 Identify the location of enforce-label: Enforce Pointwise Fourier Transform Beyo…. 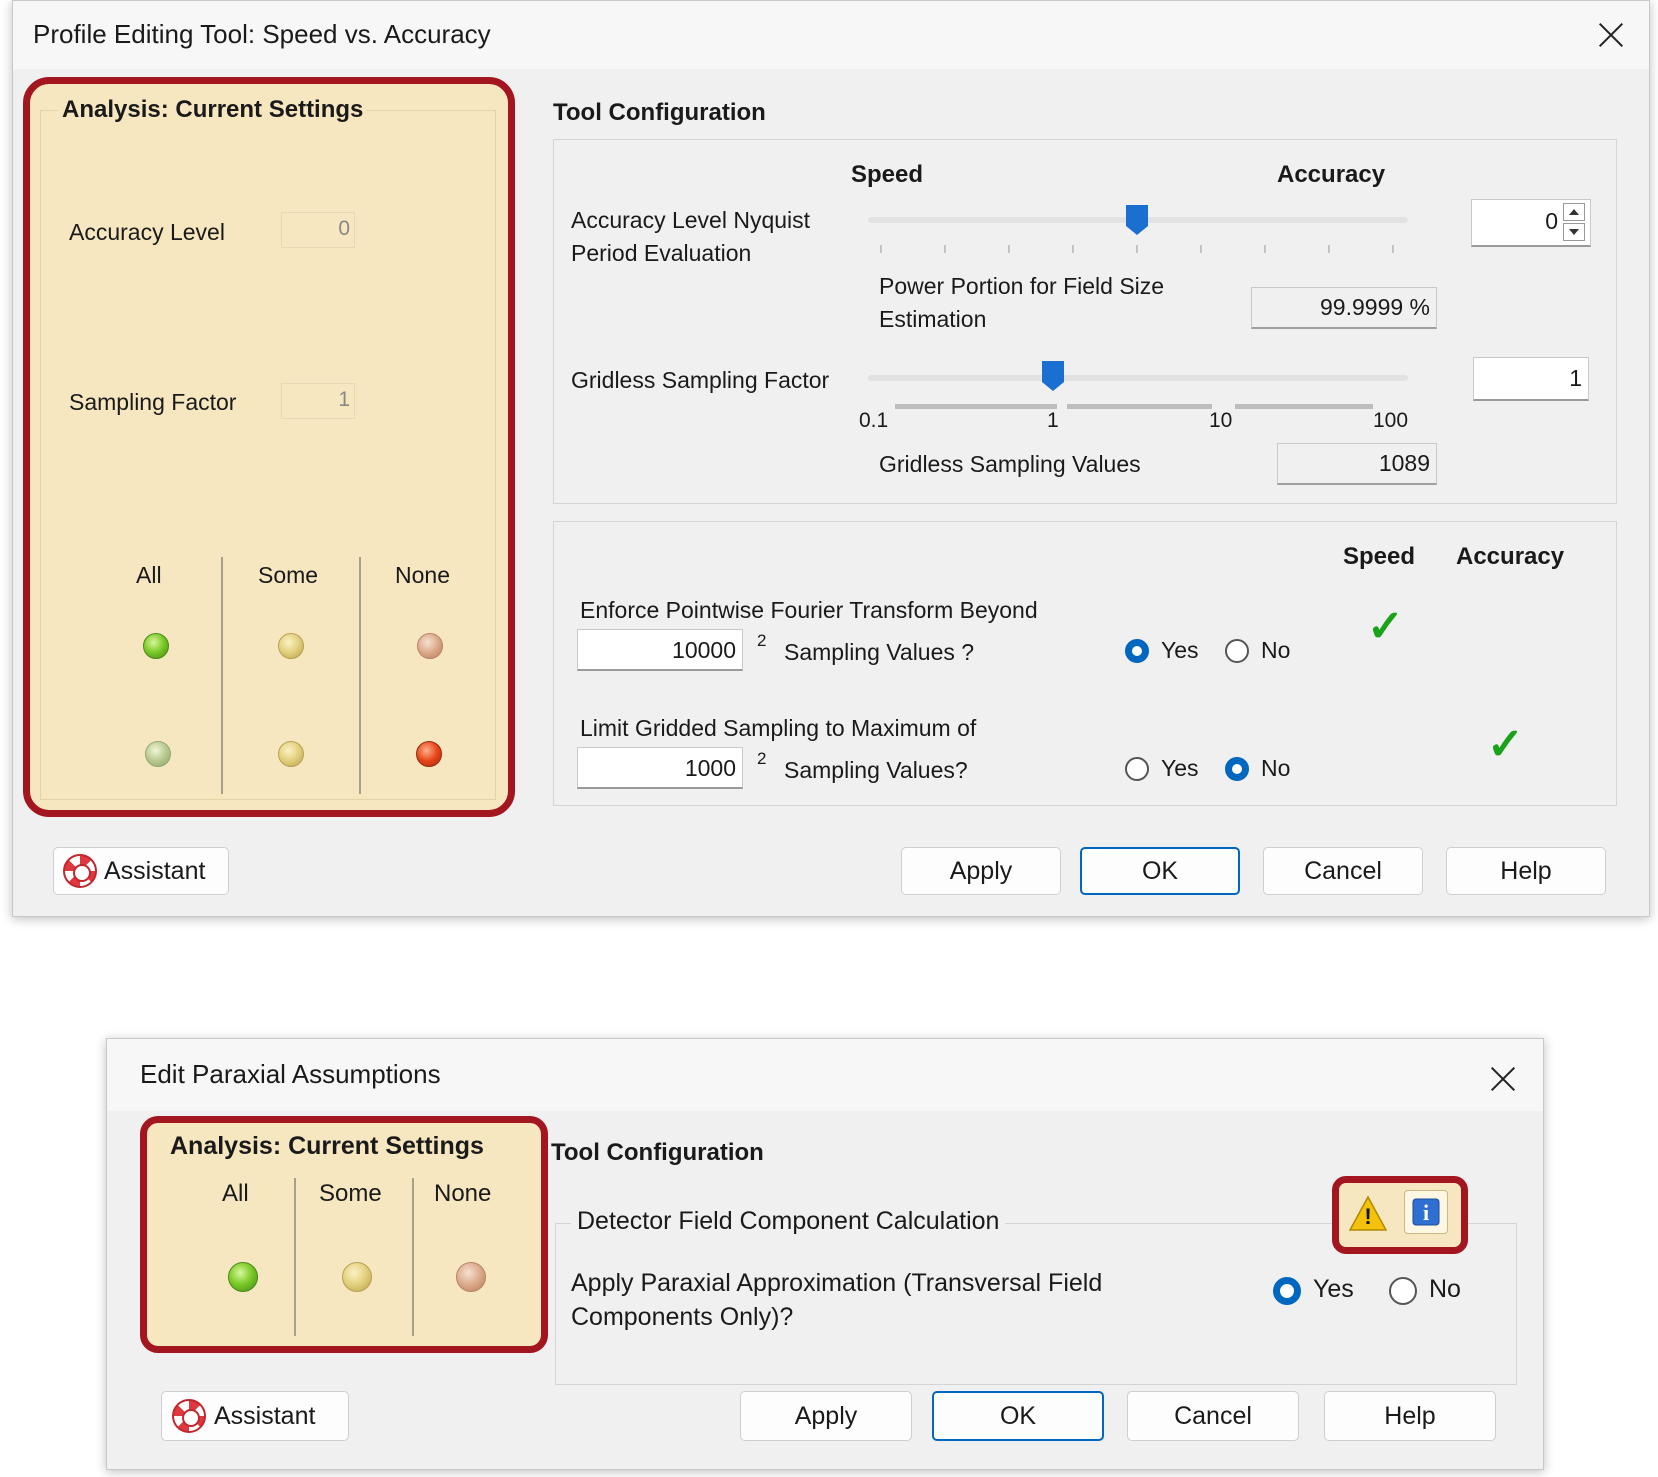
(809, 610).